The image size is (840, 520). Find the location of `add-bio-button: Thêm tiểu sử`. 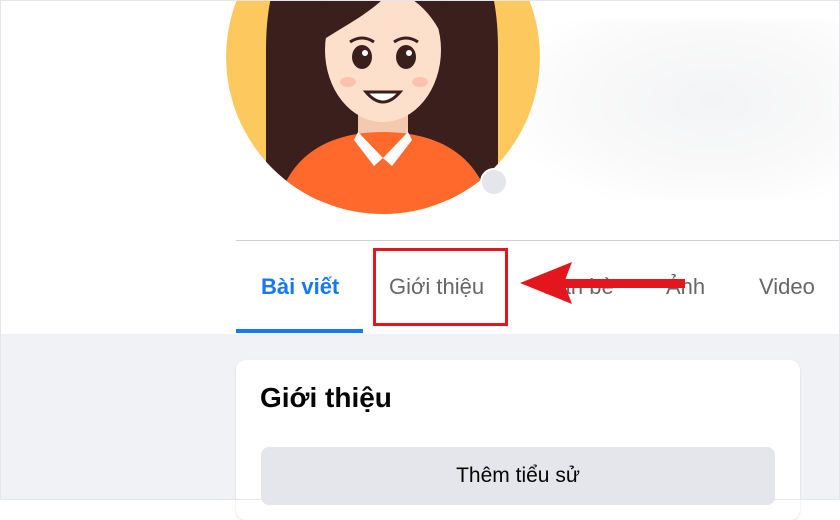

add-bio-button: Thêm tiểu sử is located at coordinates (518, 476).